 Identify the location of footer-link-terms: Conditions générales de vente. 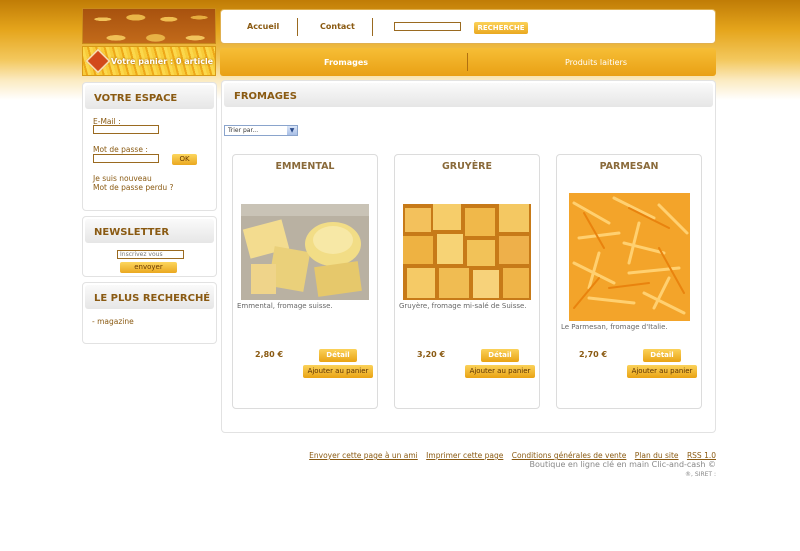
(569, 455).